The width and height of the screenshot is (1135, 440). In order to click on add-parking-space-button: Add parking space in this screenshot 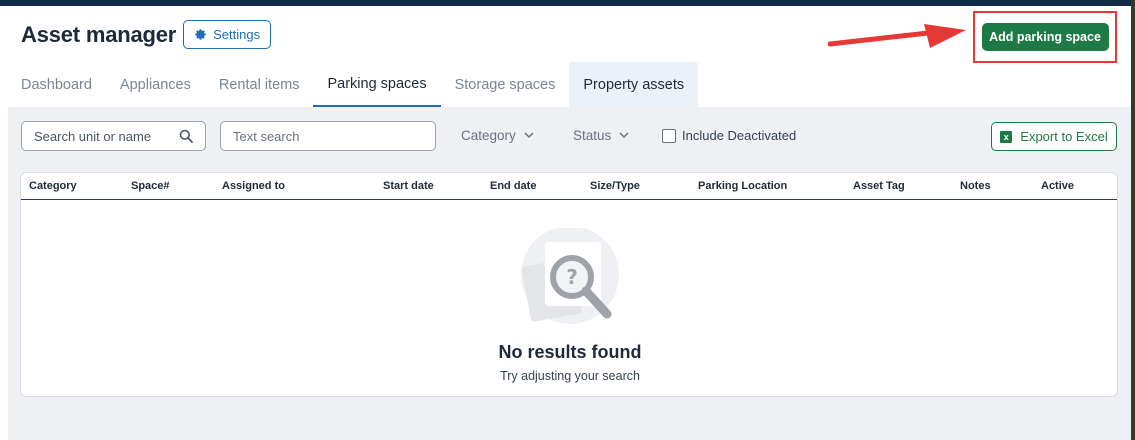, I will do `click(1045, 37)`.